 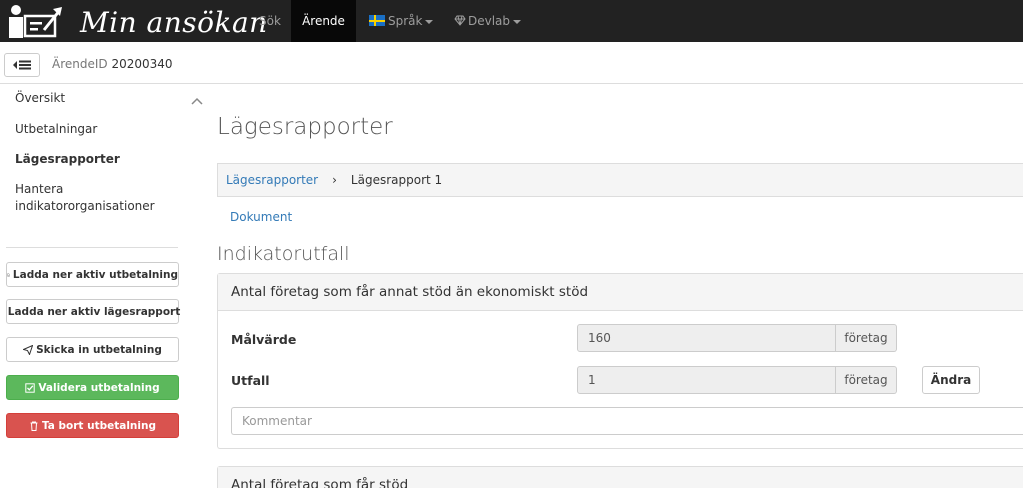 What do you see at coordinates (264, 339) in the screenshot?
I see `target-value-label: Målvärde` at bounding box center [264, 339].